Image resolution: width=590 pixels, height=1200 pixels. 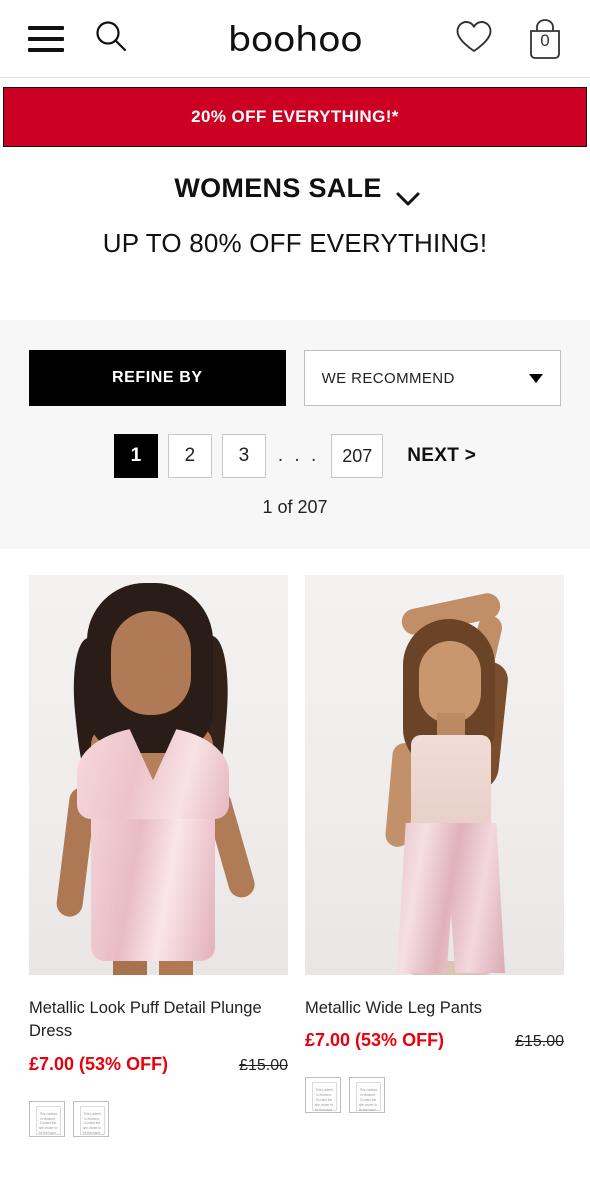 I want to click on promo-banner-text: 20% OFF EVERYTHING!*, so click(x=295, y=116).